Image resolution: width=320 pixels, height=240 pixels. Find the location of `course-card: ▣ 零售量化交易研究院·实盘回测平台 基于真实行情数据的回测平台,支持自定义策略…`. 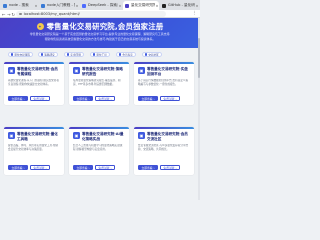

course-card: ▣ 零售量化交易研究院·实盘回测平台 基于真实行情数据的回测平台,支持自定义策略… is located at coordinates (164, 83).